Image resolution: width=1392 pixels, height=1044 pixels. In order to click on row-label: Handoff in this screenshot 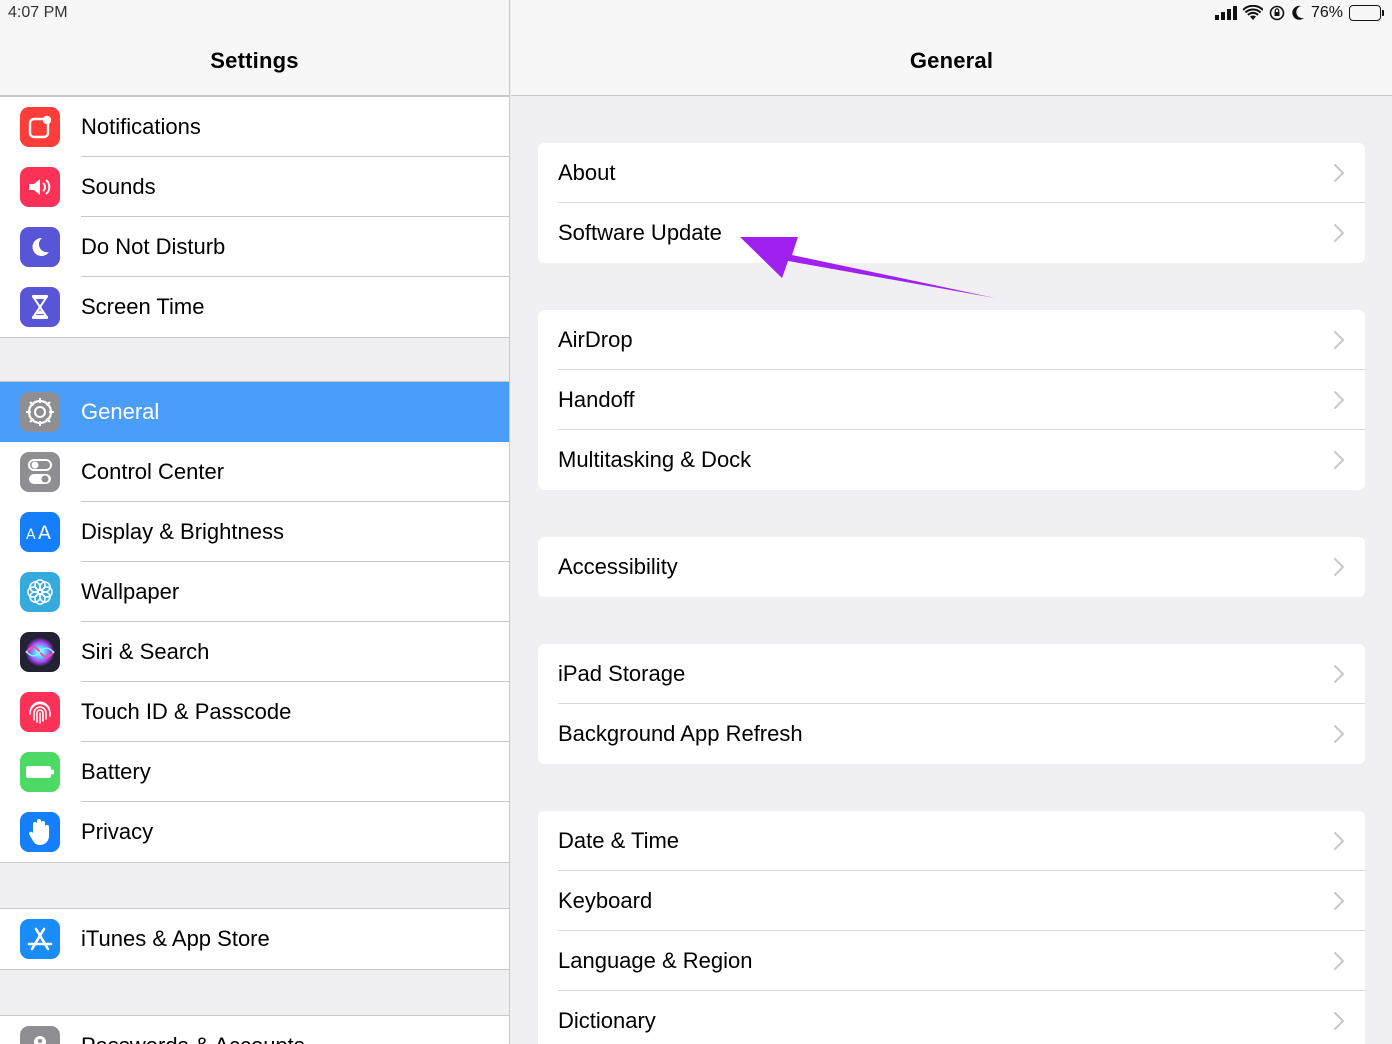, I will do `click(596, 399)`.